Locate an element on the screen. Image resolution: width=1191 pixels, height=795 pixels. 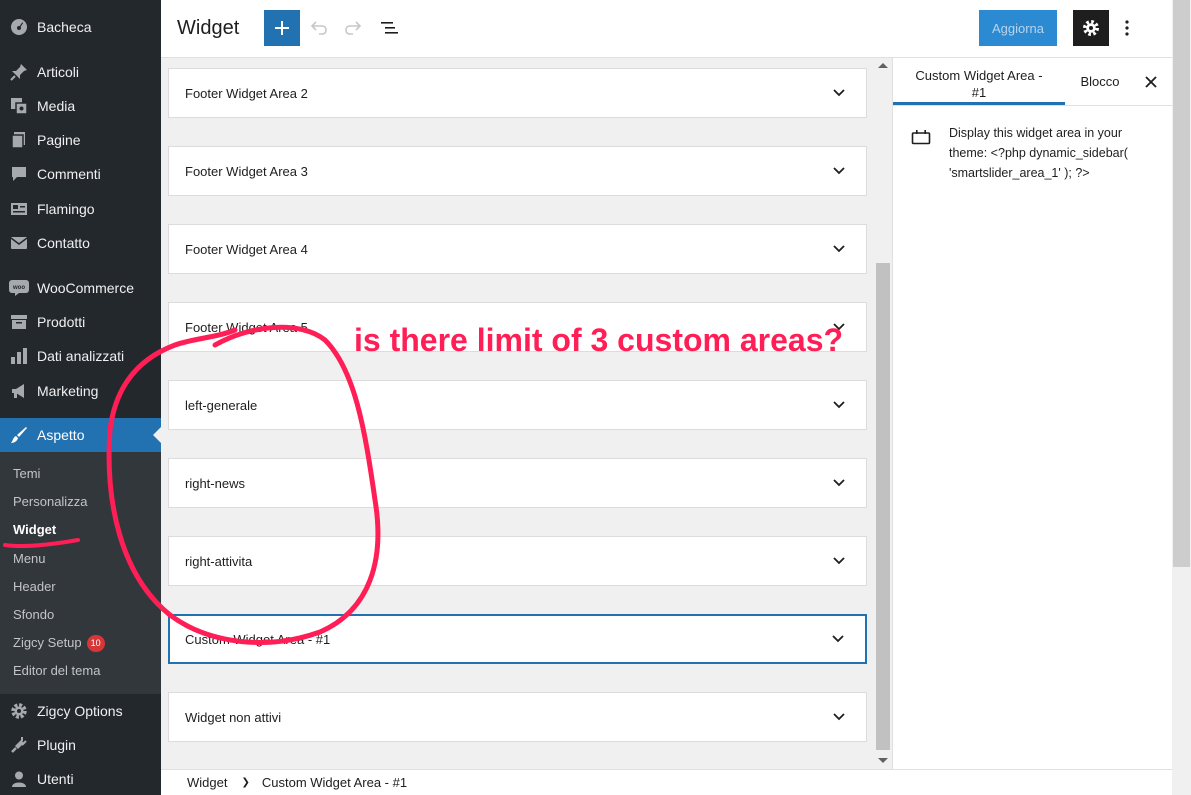
menu-item-marketing: Marketing is located at coordinates (80, 391).